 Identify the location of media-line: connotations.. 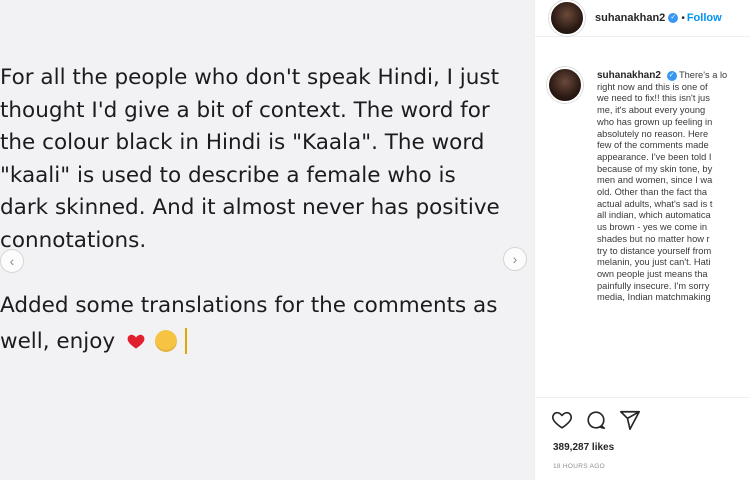
(73, 240).